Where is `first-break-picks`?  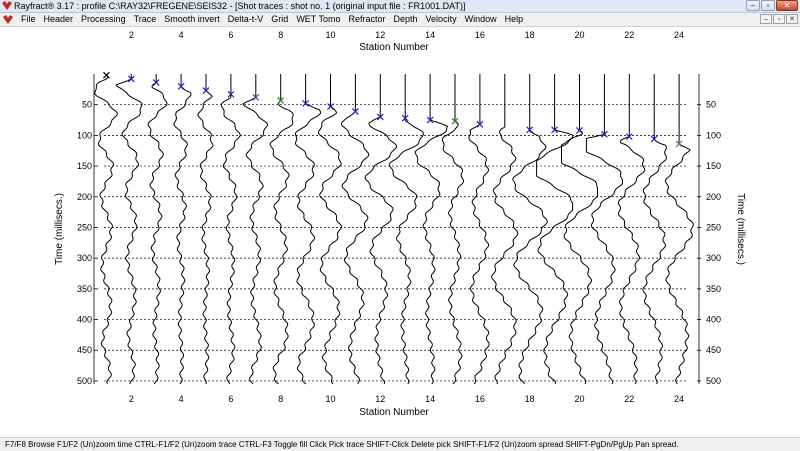 first-break-picks is located at coordinates (393, 109).